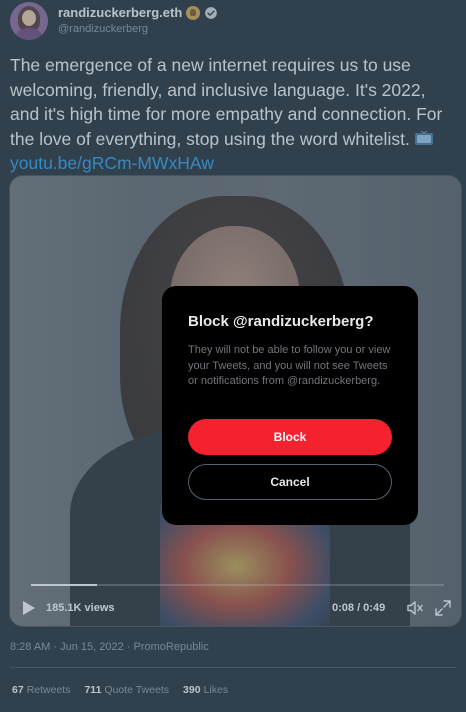  What do you see at coordinates (290, 482) in the screenshot?
I see `cancel-button: Cancel` at bounding box center [290, 482].